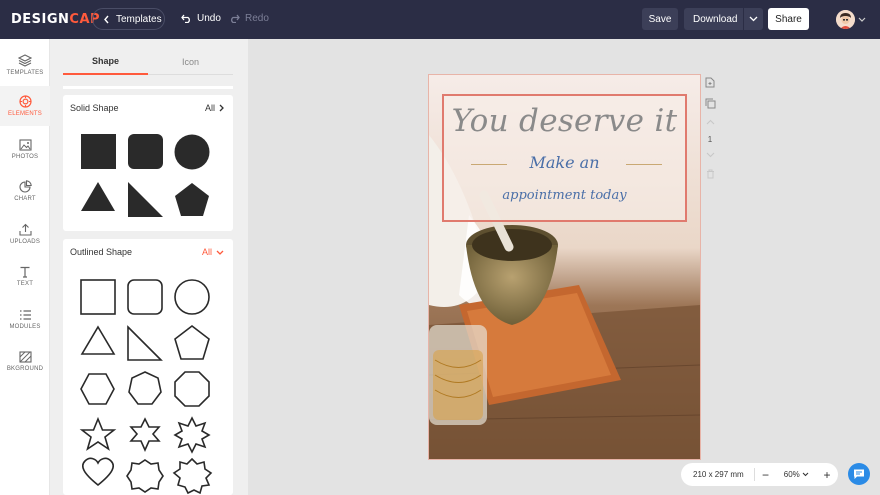 The width and height of the screenshot is (880, 495). I want to click on pie-chart-icon, so click(25, 186).